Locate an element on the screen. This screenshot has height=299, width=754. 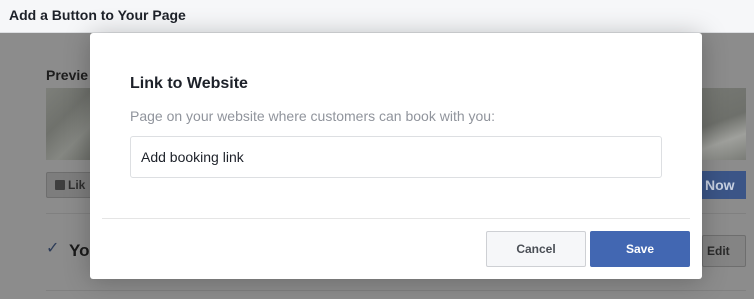
divider is located at coordinates (396, 290).